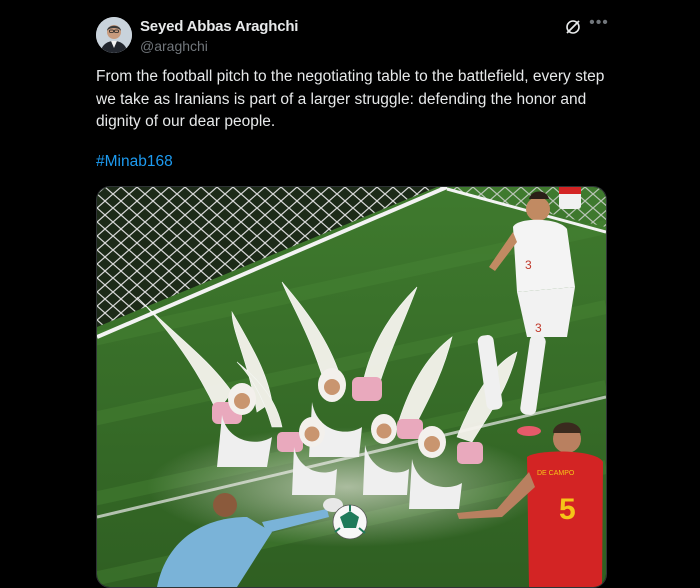 This screenshot has width=700, height=588. Describe the element at coordinates (573, 27) in the screenshot. I see `grok-icon` at that location.